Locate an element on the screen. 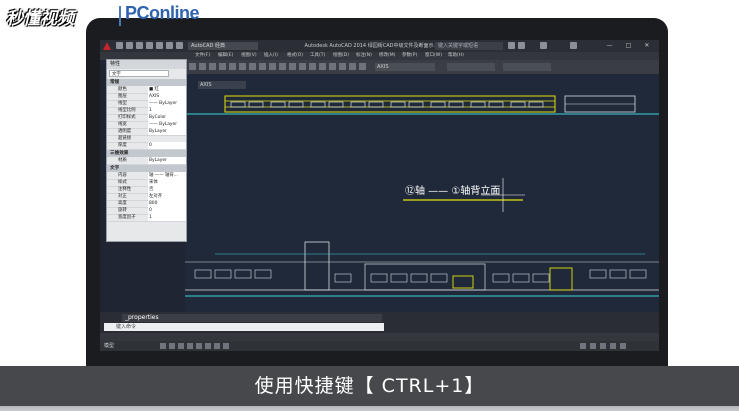 The image size is (739, 411). model-space-label: 模型 is located at coordinates (109, 346).